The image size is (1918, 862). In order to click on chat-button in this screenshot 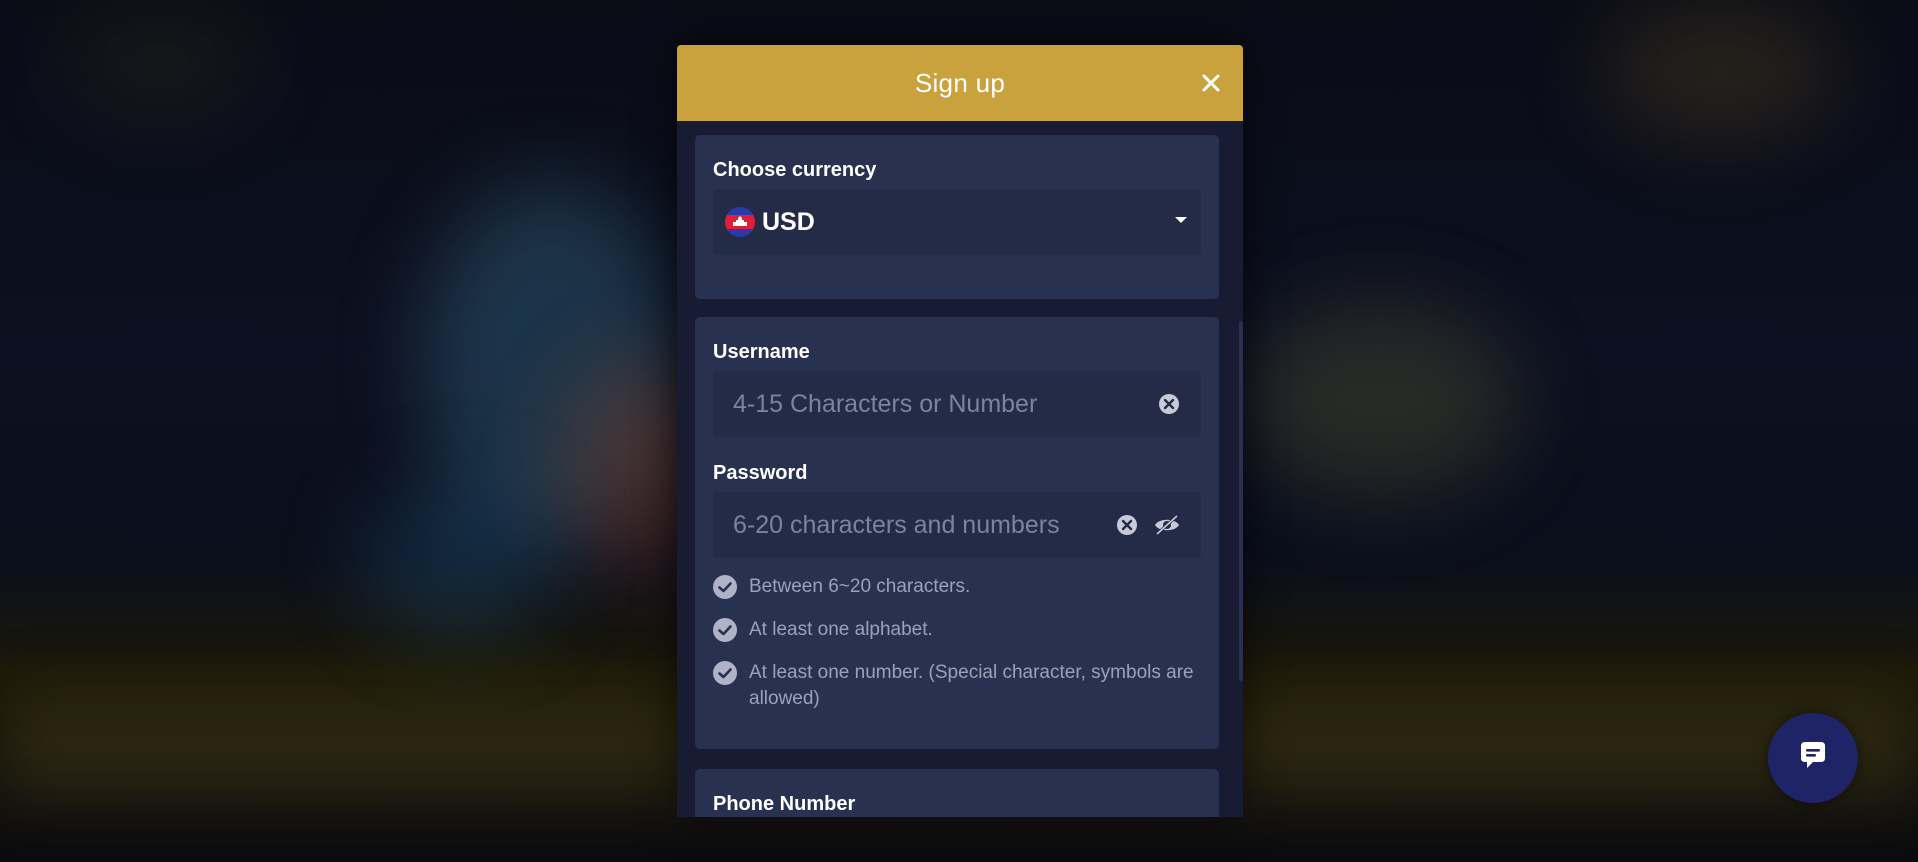, I will do `click(1813, 758)`.